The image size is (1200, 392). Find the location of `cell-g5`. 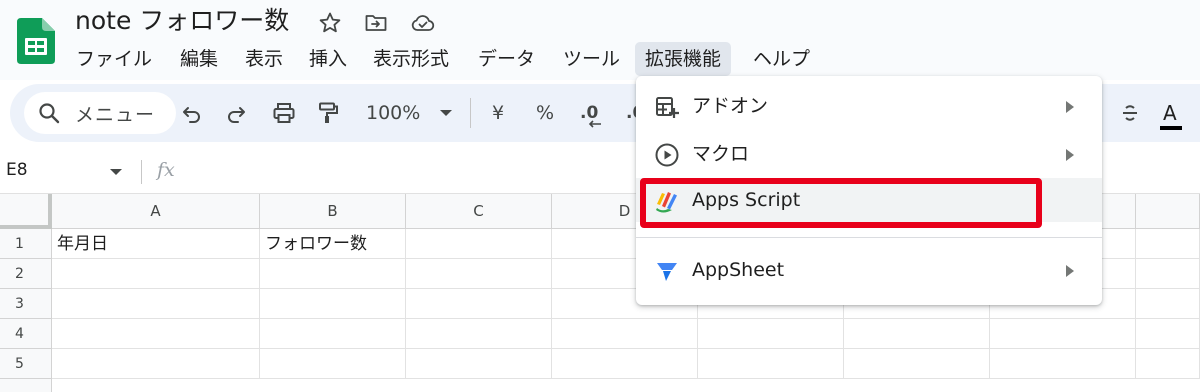

cell-g5 is located at coordinates (1063, 364).